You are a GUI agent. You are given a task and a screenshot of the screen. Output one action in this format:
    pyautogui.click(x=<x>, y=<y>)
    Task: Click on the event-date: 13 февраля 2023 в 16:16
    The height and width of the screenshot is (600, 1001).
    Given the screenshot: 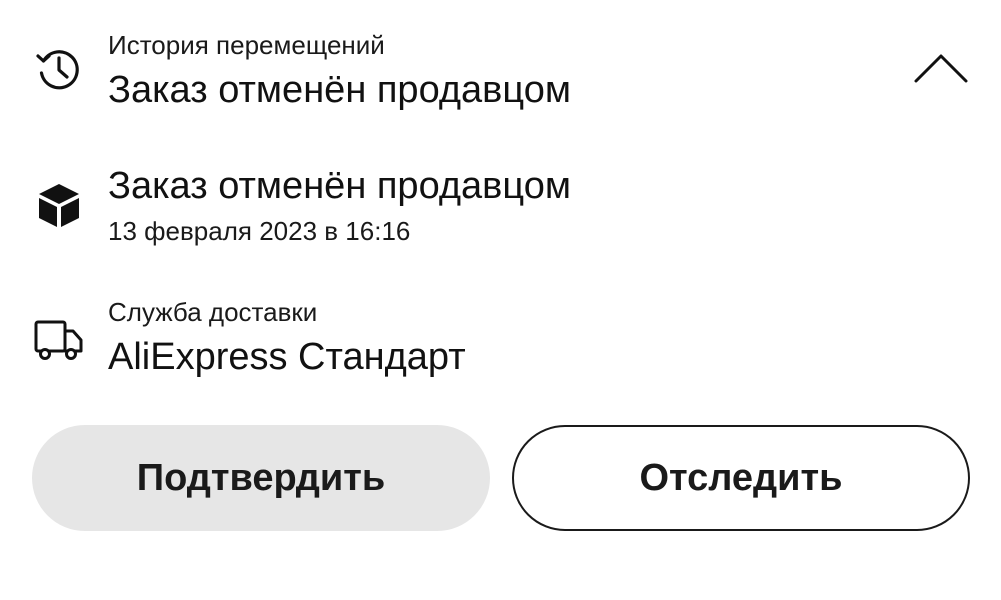 What is the action you would take?
    pyautogui.click(x=259, y=231)
    